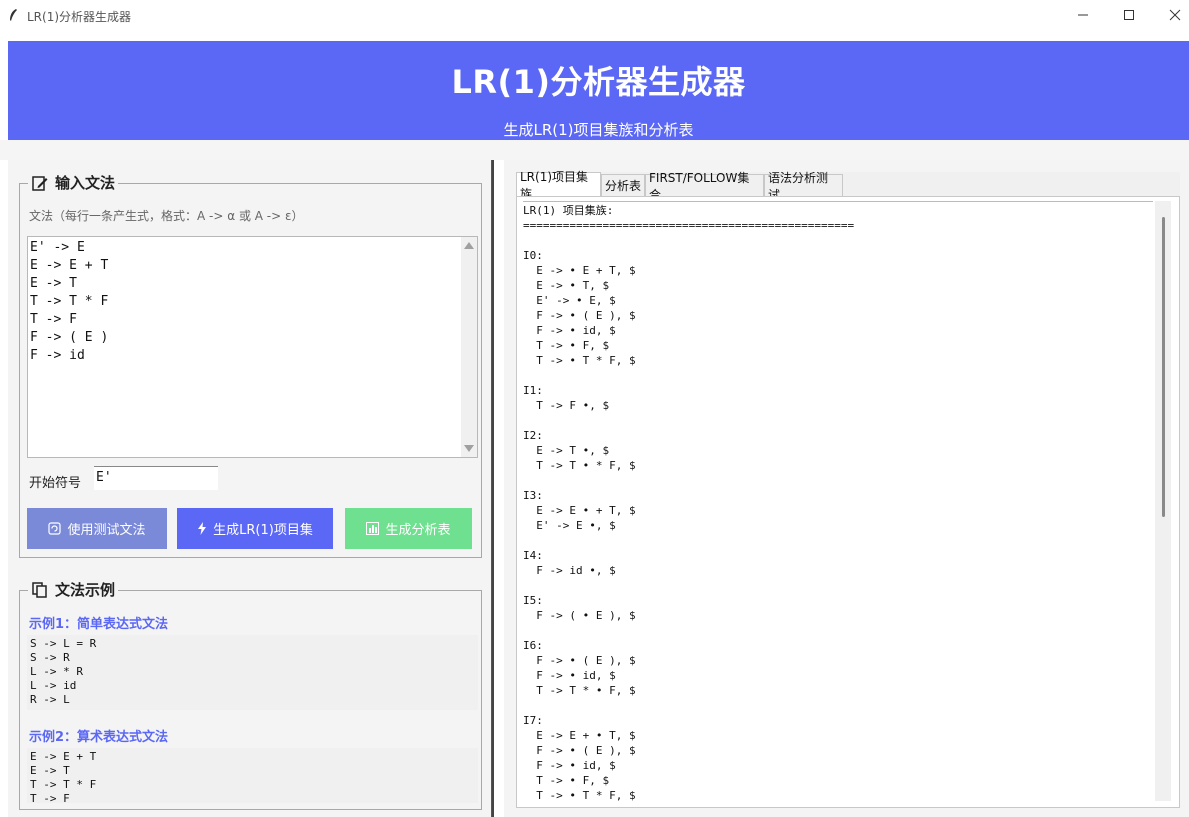 This screenshot has height=817, width=1189. What do you see at coordinates (40, 183) in the screenshot?
I see `edit-icon` at bounding box center [40, 183].